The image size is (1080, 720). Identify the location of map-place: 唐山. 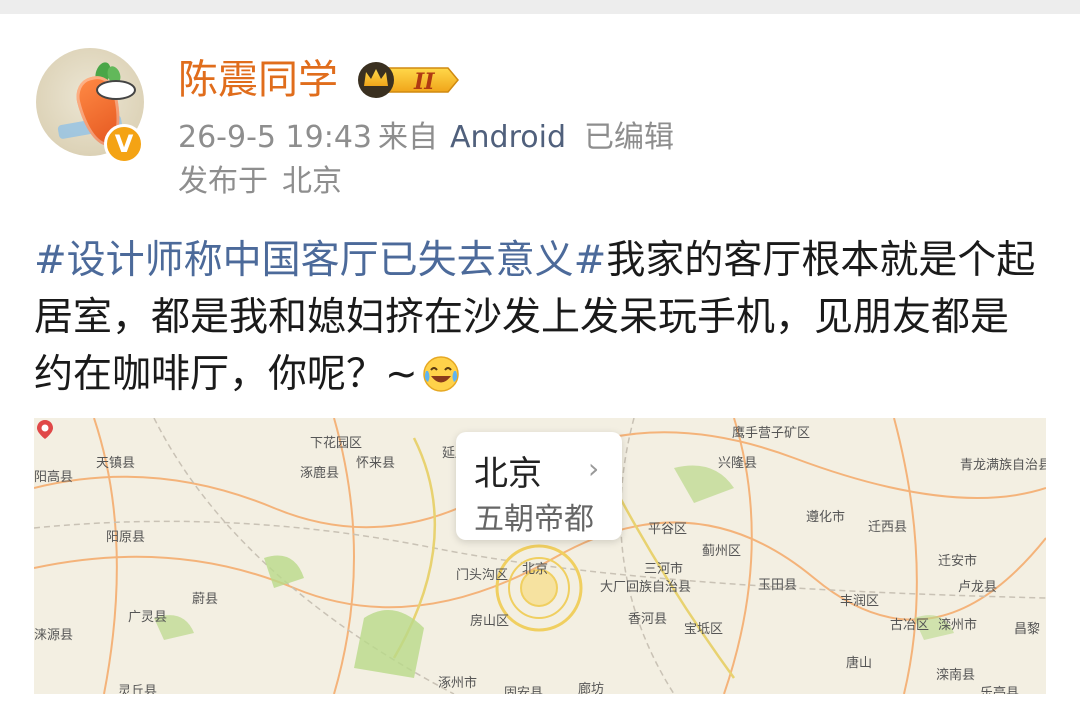
(859, 663).